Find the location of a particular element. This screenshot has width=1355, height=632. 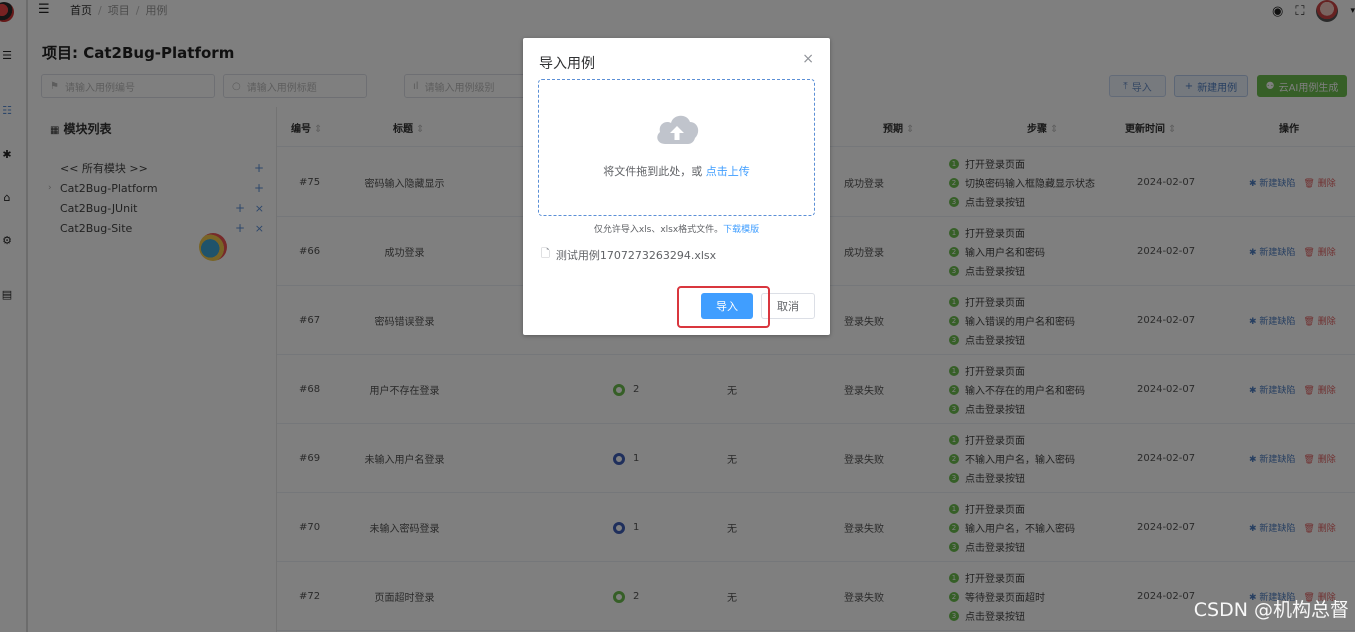

cloud-upload-icon is located at coordinates (678, 129).